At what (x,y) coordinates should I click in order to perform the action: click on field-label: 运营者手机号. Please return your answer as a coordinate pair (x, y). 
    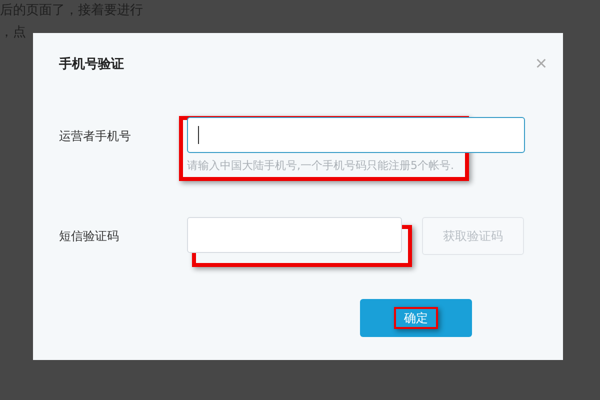
    Looking at the image, I should click on (95, 136).